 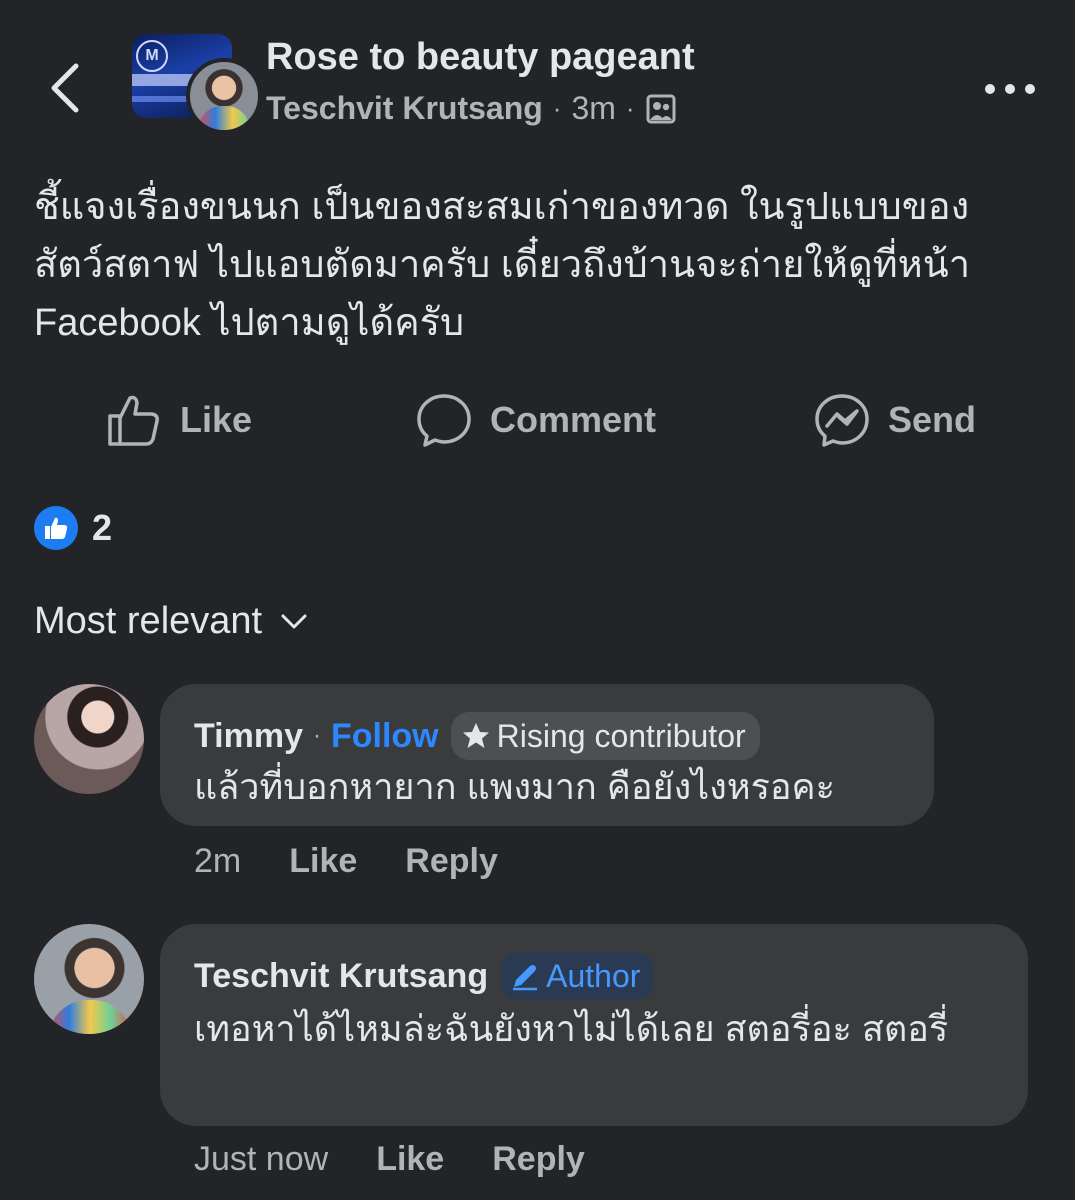 I want to click on comment-sort-dropdown: Most relevant, so click(x=171, y=621).